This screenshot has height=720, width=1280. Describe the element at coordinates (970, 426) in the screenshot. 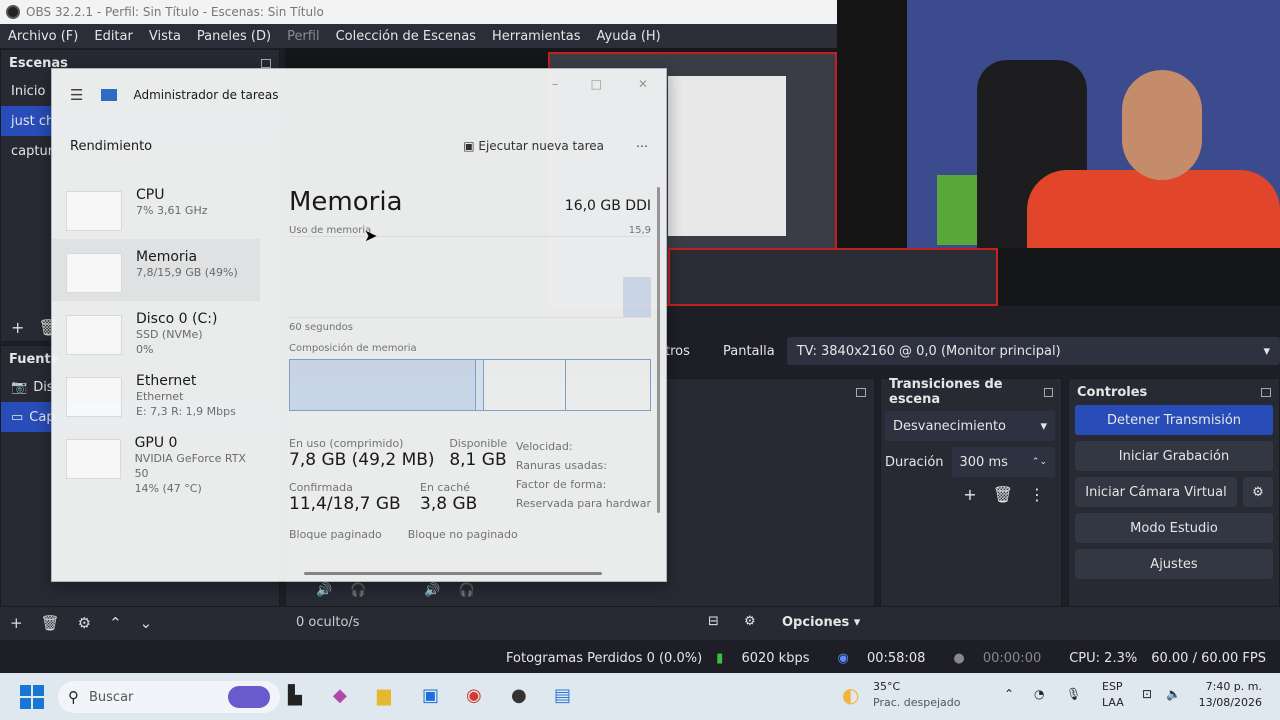

I see `transition-select: Desvanecimiento ▾` at that location.